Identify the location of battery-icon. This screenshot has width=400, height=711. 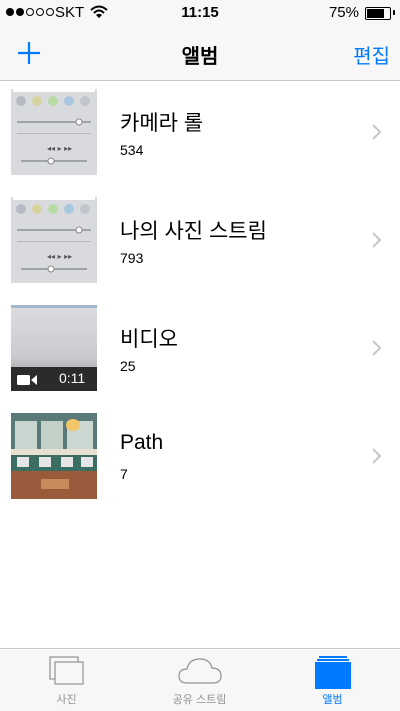
(378, 13).